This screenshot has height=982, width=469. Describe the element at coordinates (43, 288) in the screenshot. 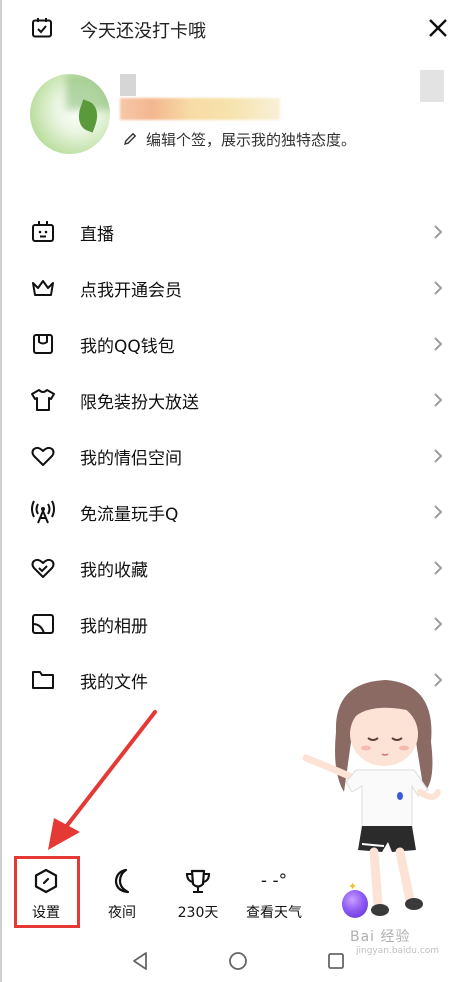

I see `crown-icon` at that location.